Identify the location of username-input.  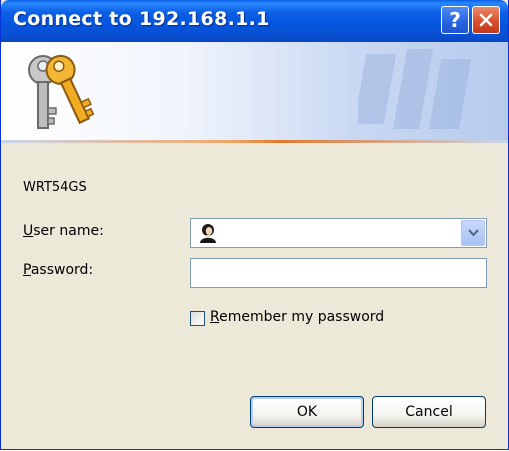
(340, 233).